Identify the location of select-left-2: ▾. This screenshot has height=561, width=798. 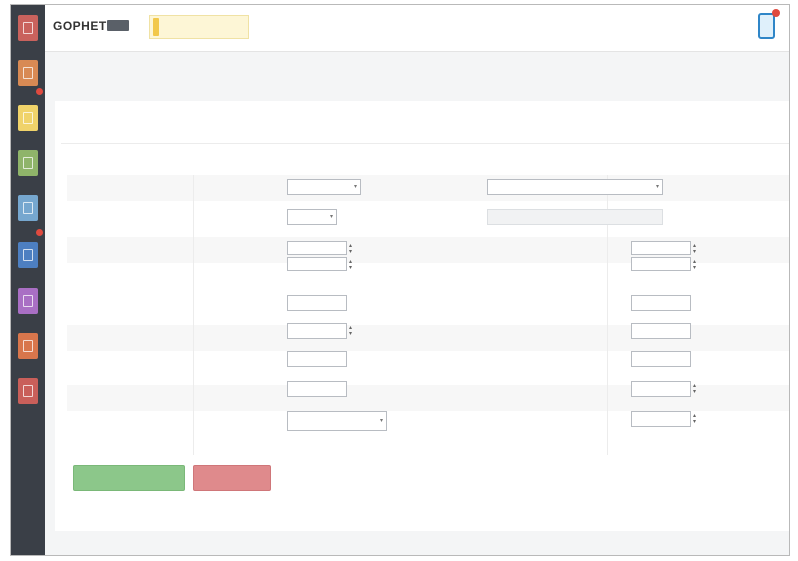
(312, 217).